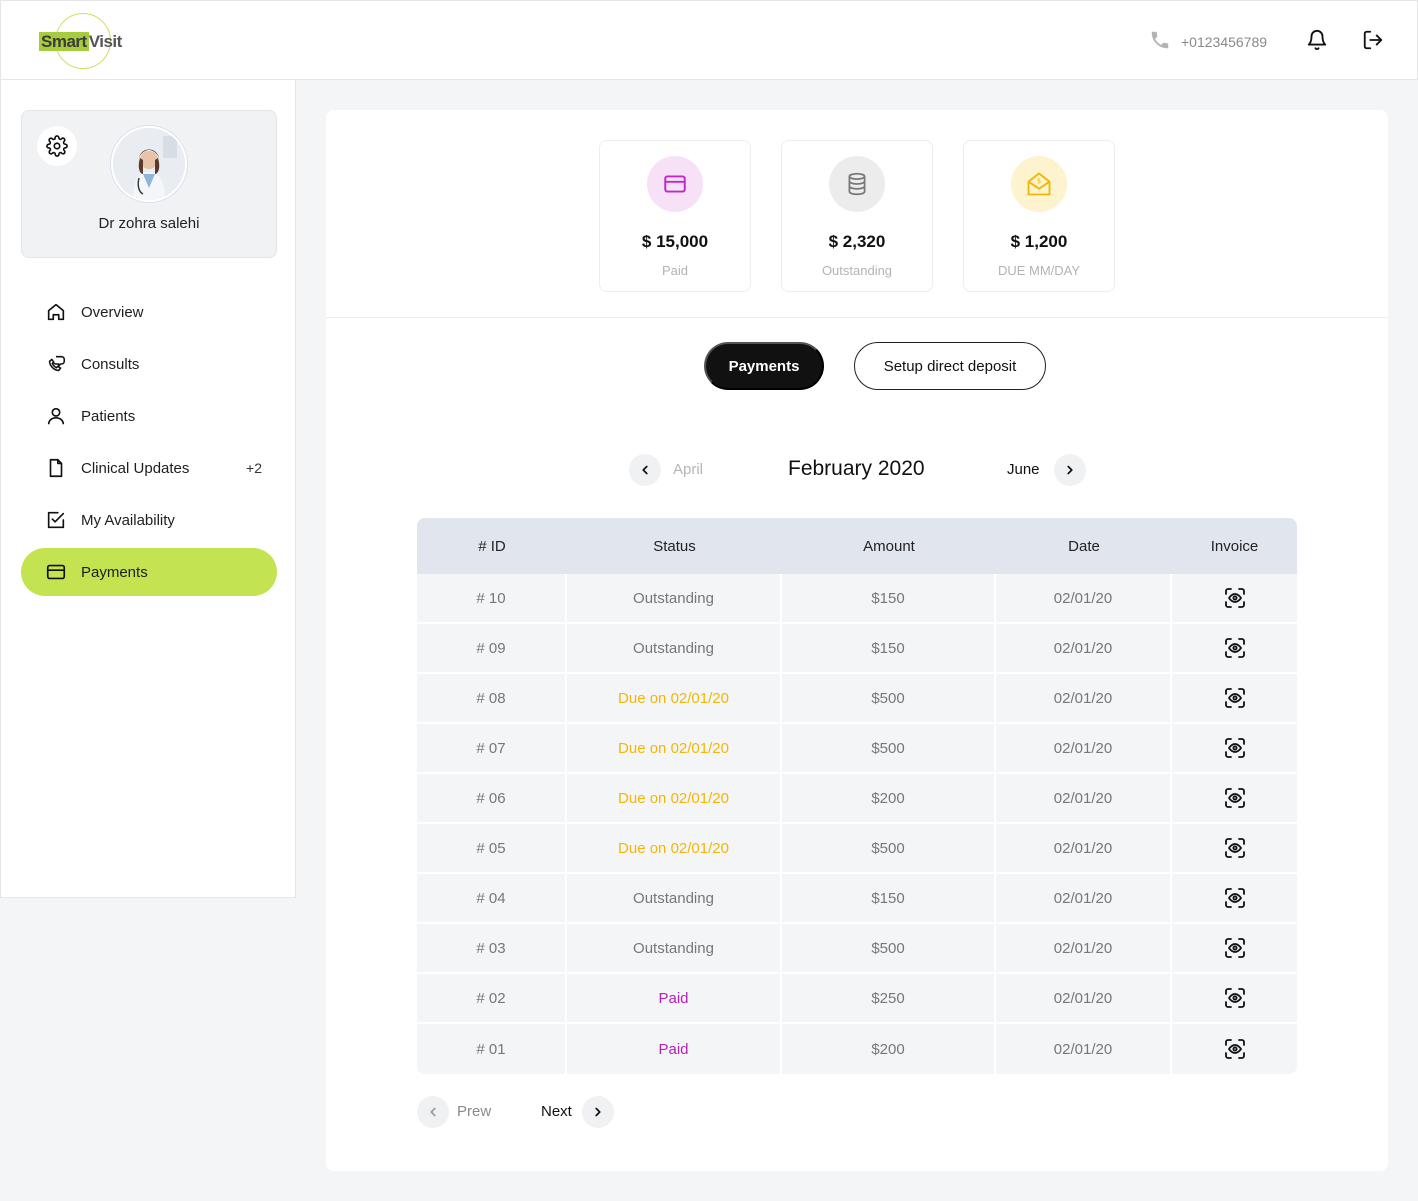 The width and height of the screenshot is (1418, 1201). Describe the element at coordinates (889, 898) in the screenshot. I see `cell-amount: $150` at that location.